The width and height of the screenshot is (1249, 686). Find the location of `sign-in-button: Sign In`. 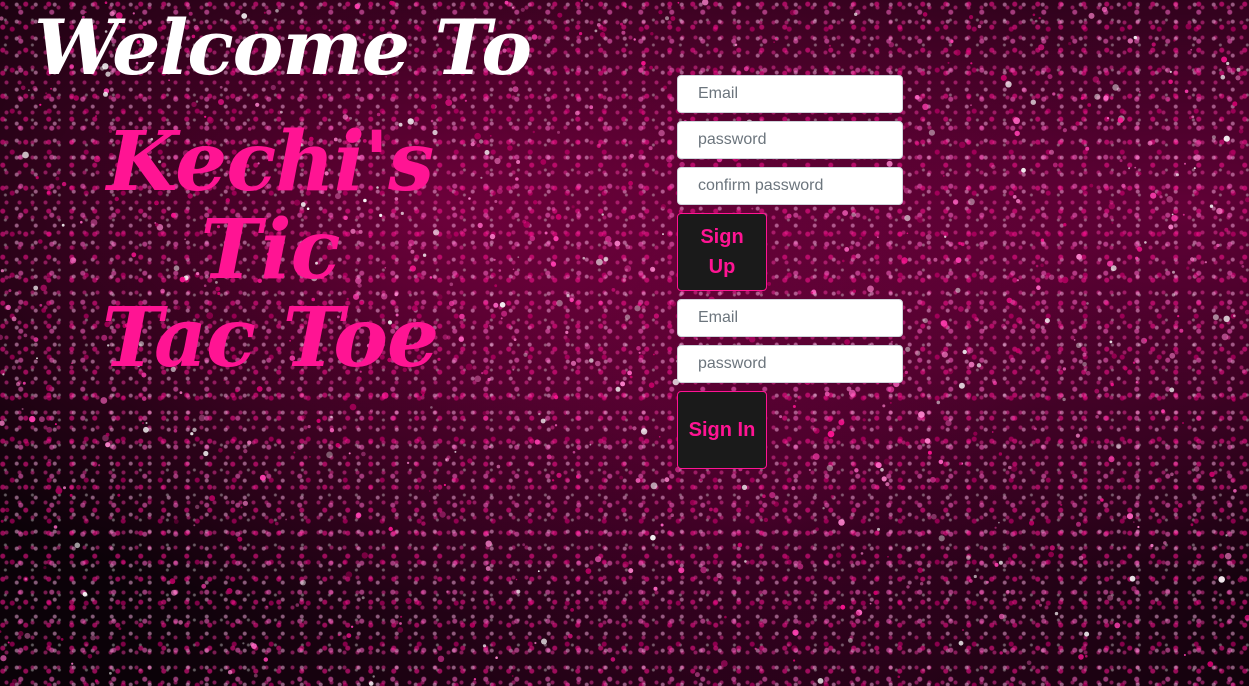

sign-in-button: Sign In is located at coordinates (722, 430).